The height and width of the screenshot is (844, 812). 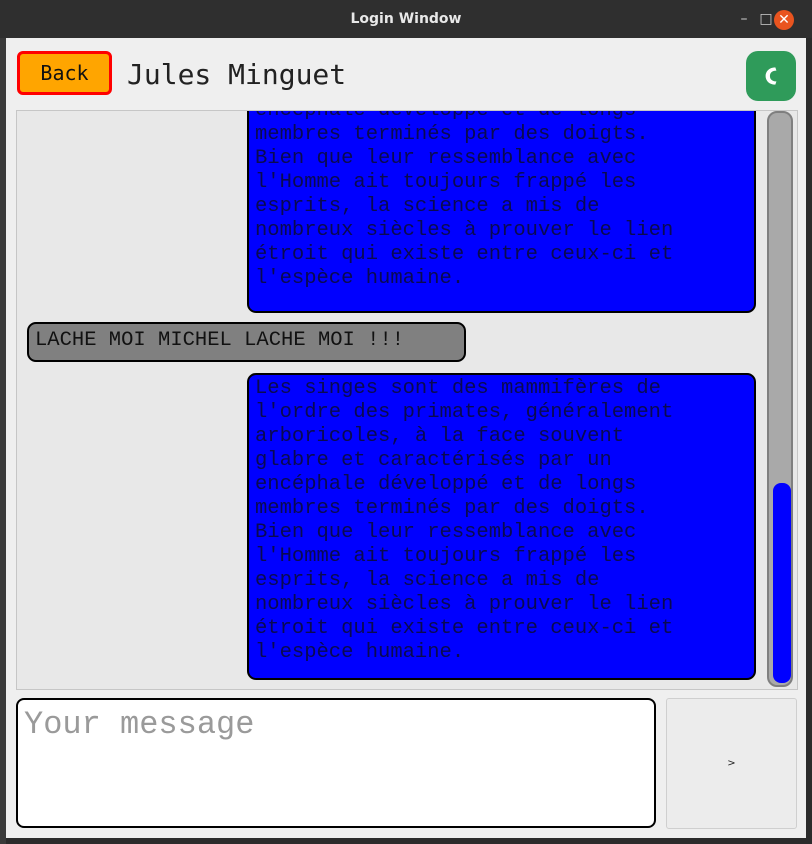 What do you see at coordinates (744, 19) in the screenshot?
I see `minimize-icon: –` at bounding box center [744, 19].